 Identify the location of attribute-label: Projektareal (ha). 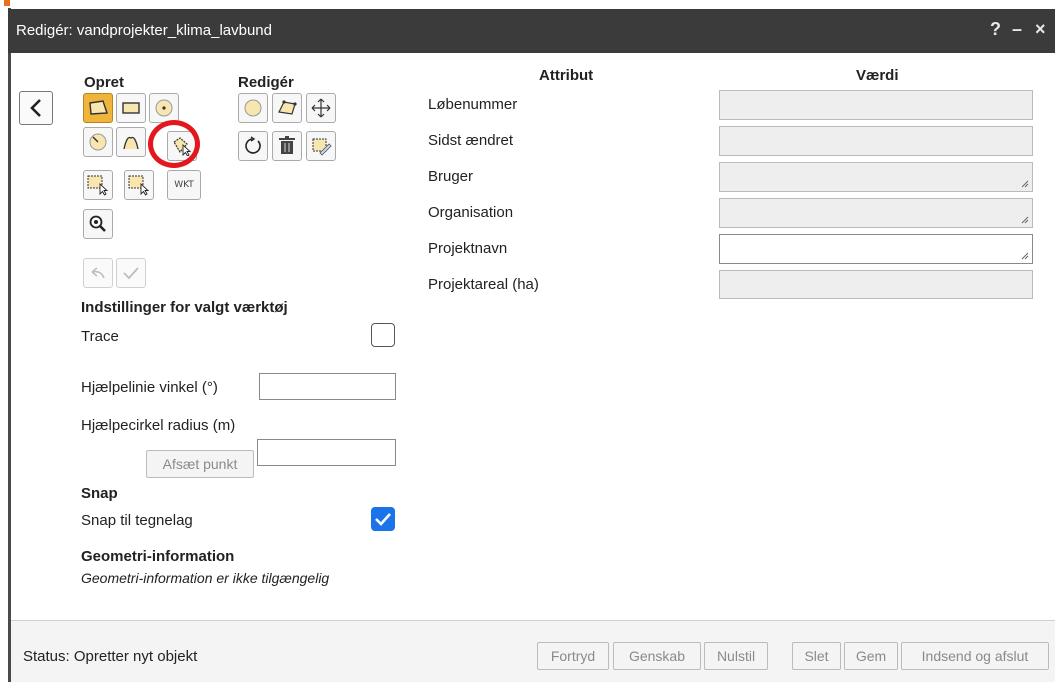
(483, 284).